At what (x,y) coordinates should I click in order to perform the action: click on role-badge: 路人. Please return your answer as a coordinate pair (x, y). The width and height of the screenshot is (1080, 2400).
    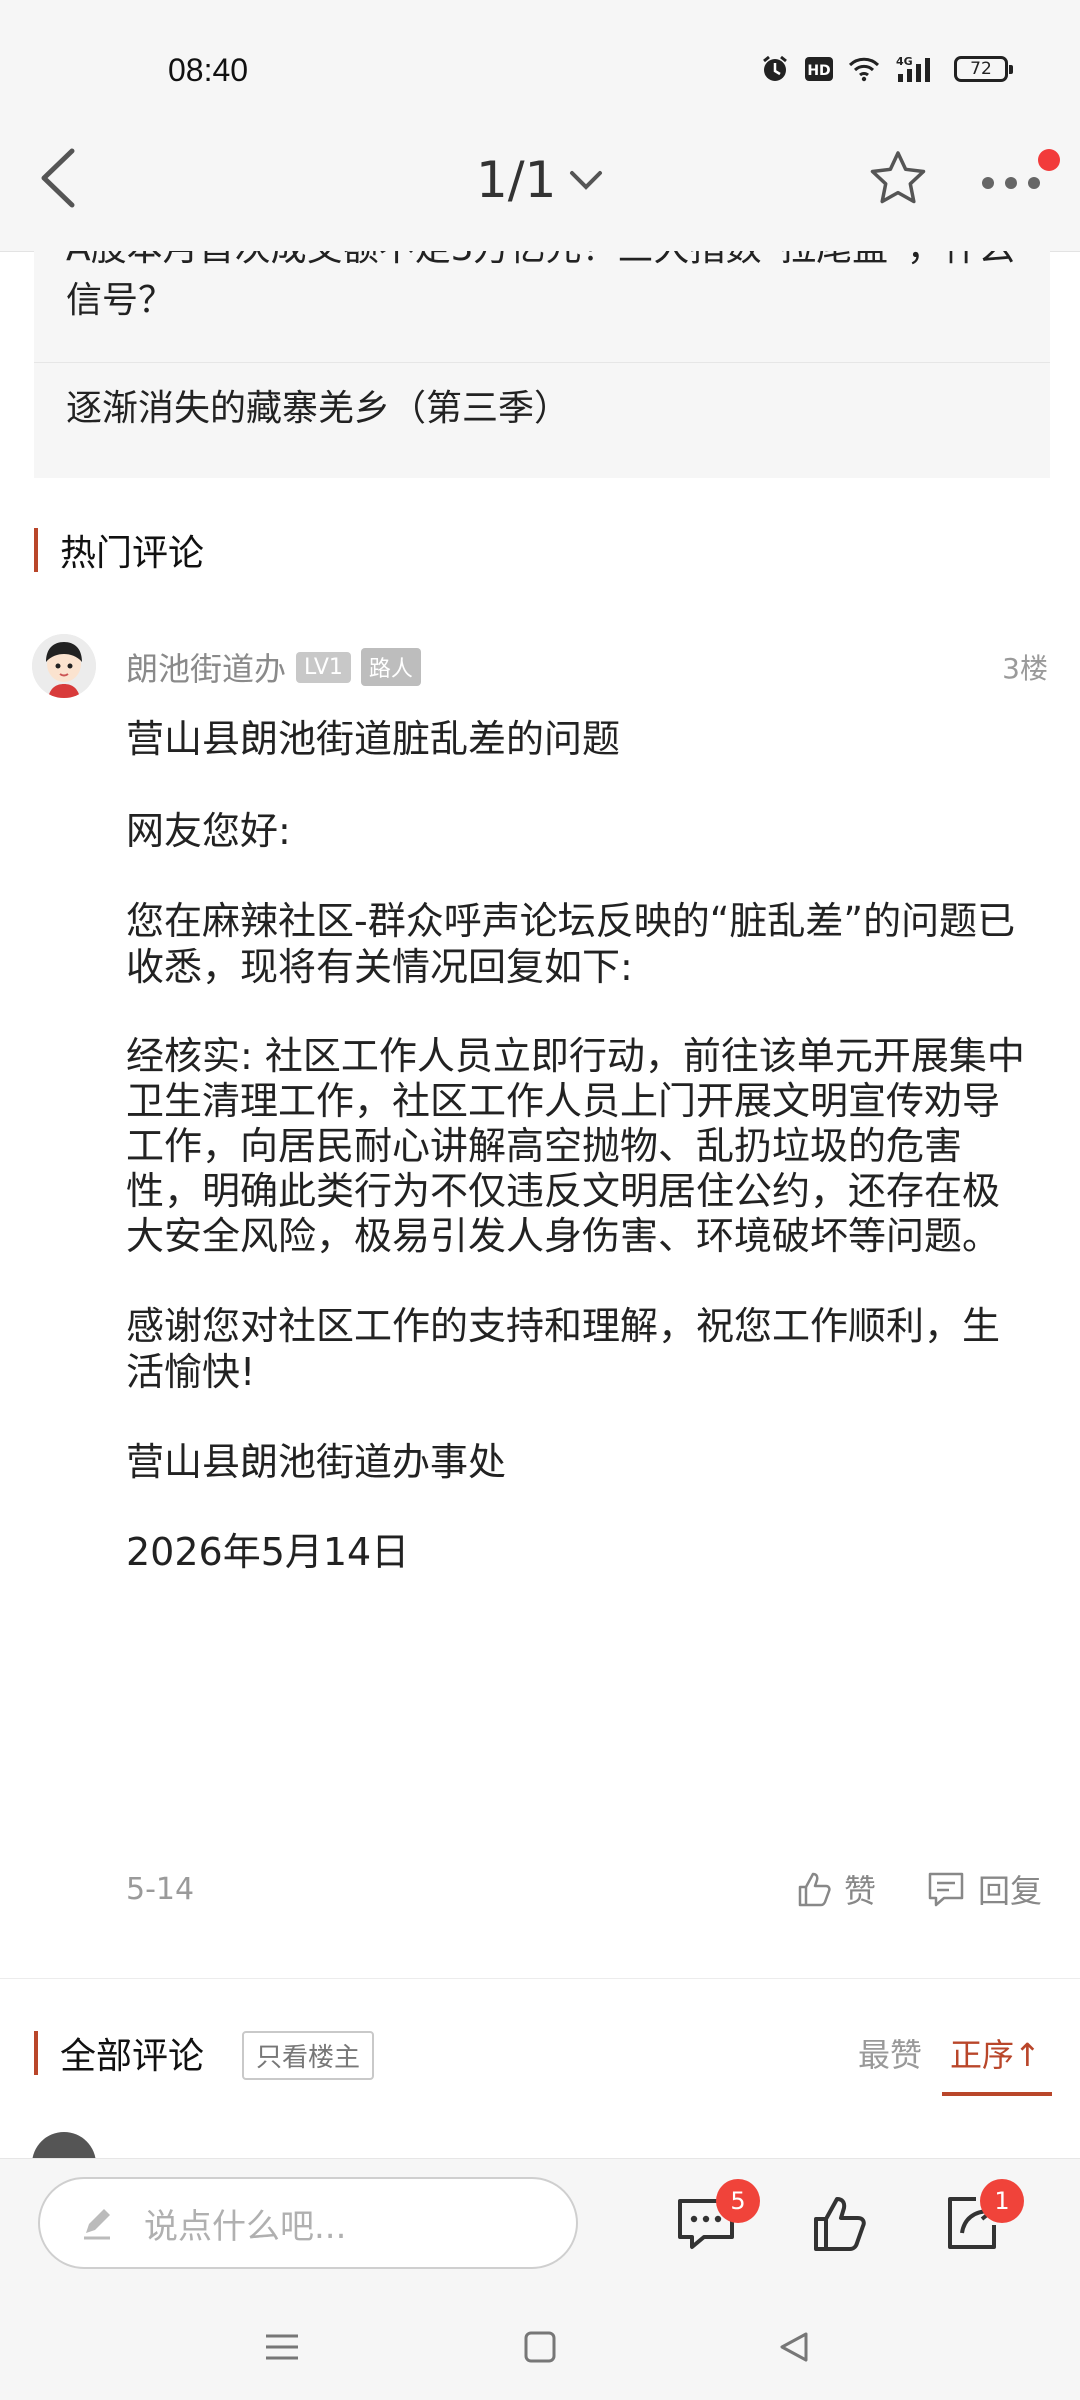
    Looking at the image, I should click on (390, 667).